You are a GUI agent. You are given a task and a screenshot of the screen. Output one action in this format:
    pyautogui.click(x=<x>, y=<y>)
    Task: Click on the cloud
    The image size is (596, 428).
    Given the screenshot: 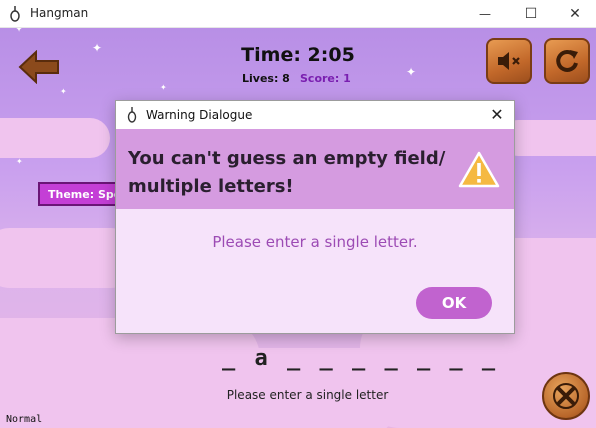 What is the action you would take?
    pyautogui.click(x=55, y=138)
    